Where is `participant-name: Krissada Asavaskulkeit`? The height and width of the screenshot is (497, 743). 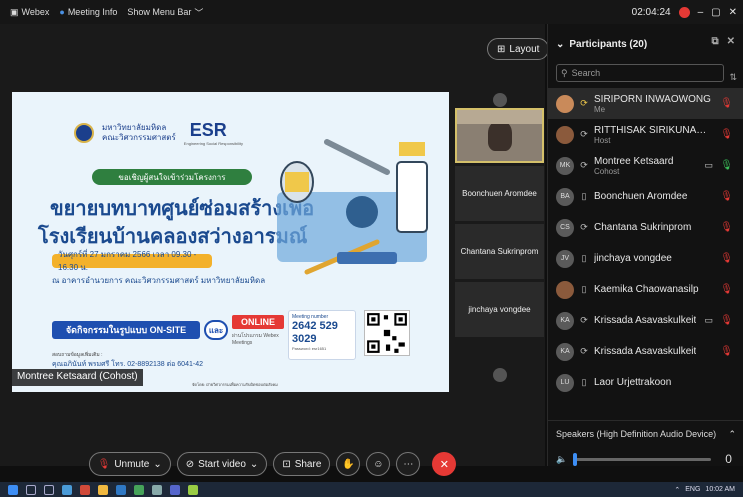
participant-name: Krissada Asavaskulkeit is located at coordinates (645, 320).